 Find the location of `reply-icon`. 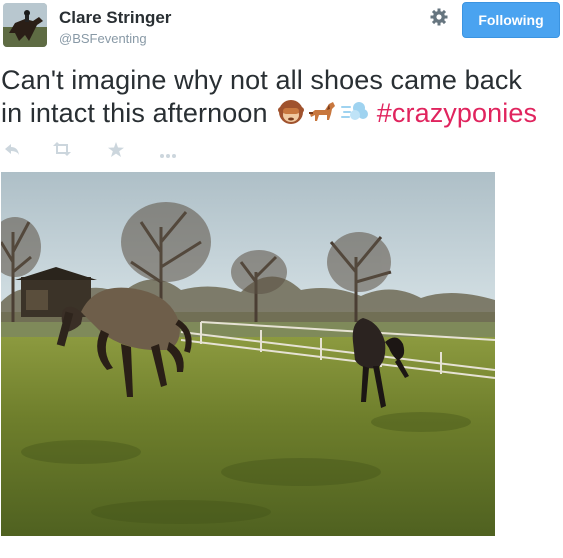

reply-icon is located at coordinates (12, 151).